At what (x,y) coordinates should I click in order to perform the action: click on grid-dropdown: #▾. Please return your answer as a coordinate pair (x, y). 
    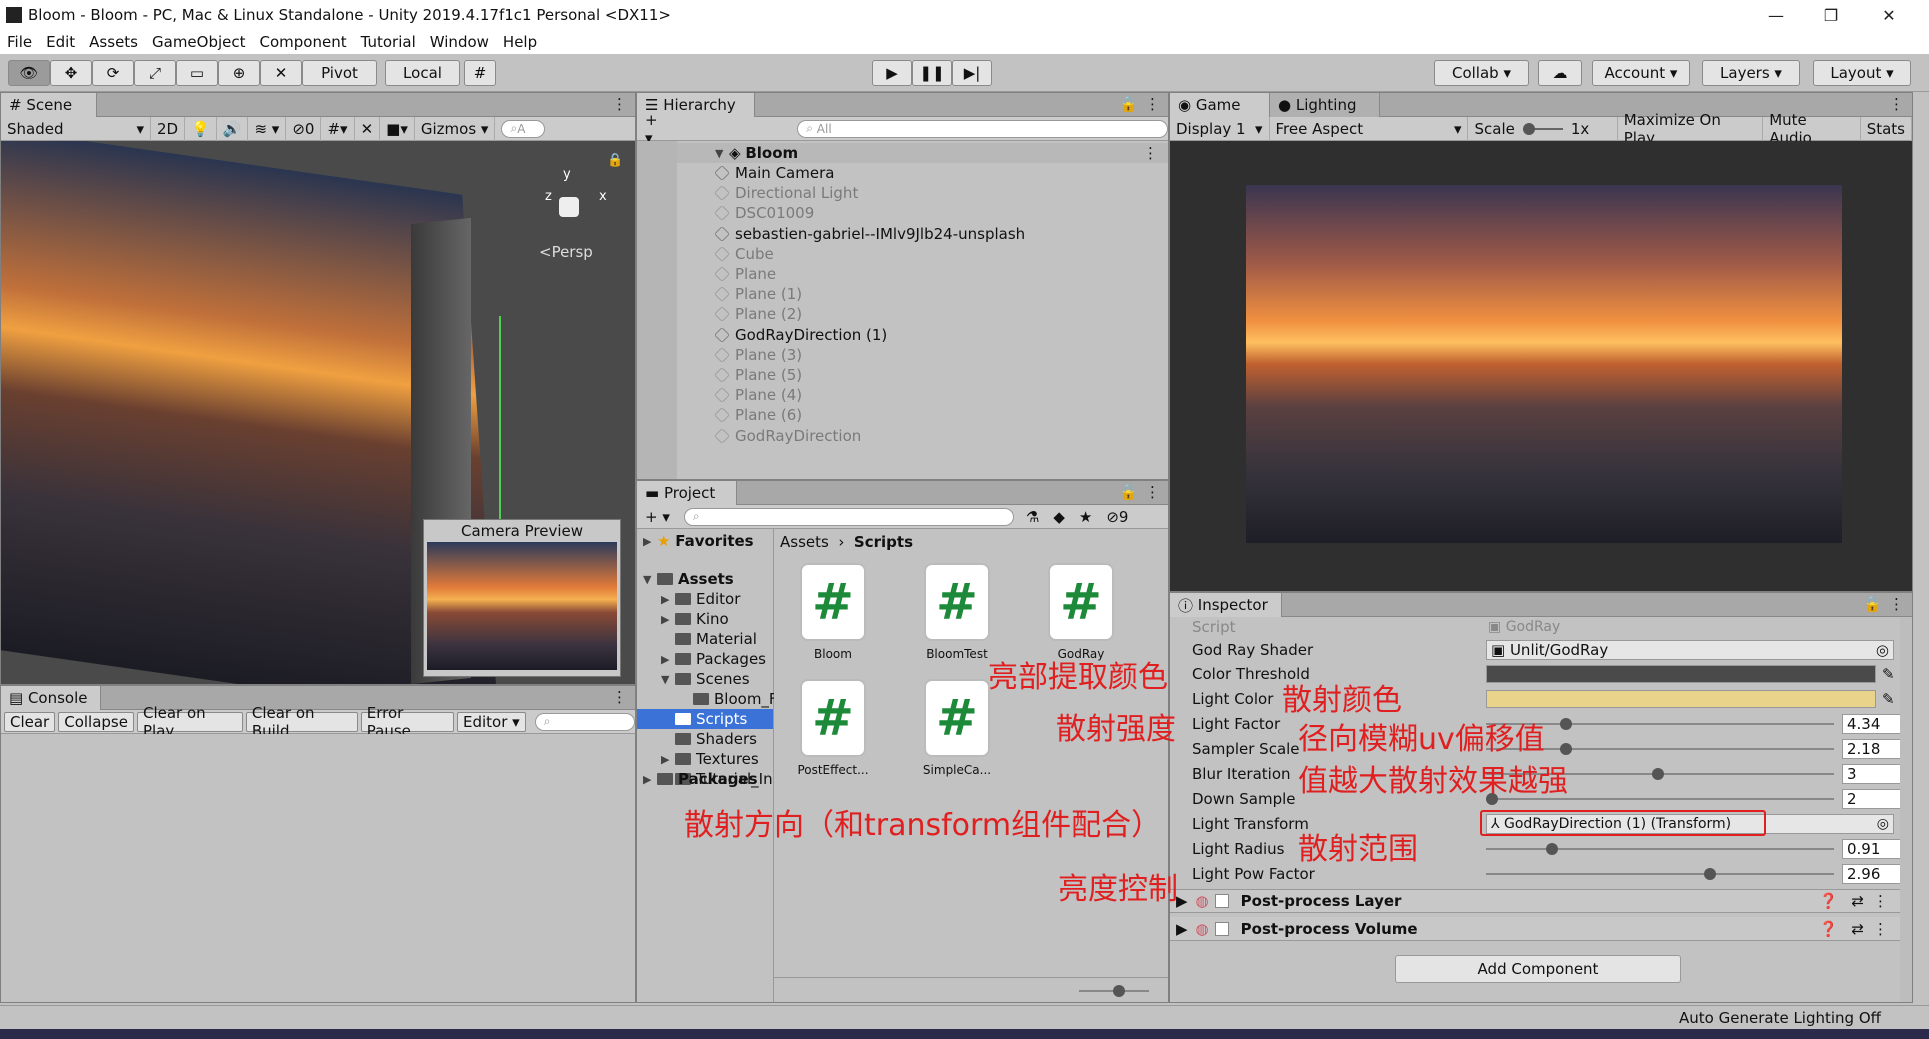
    Looking at the image, I should click on (338, 128).